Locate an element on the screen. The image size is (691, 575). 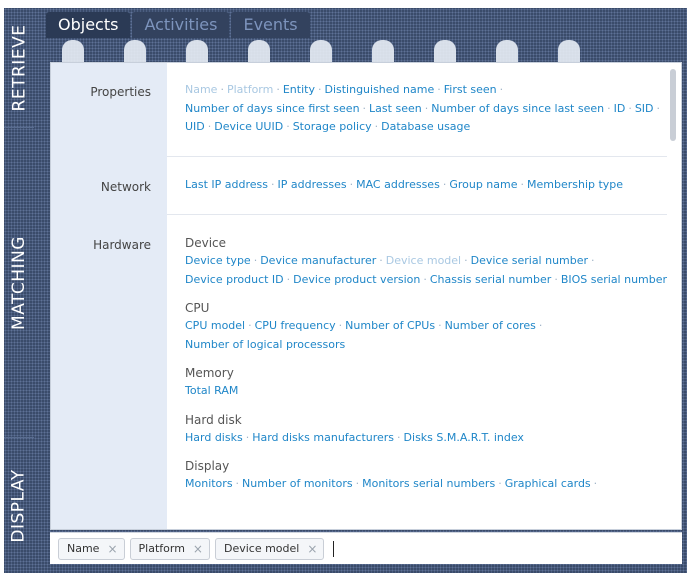
field-option: Last IP address is located at coordinates (226, 184).